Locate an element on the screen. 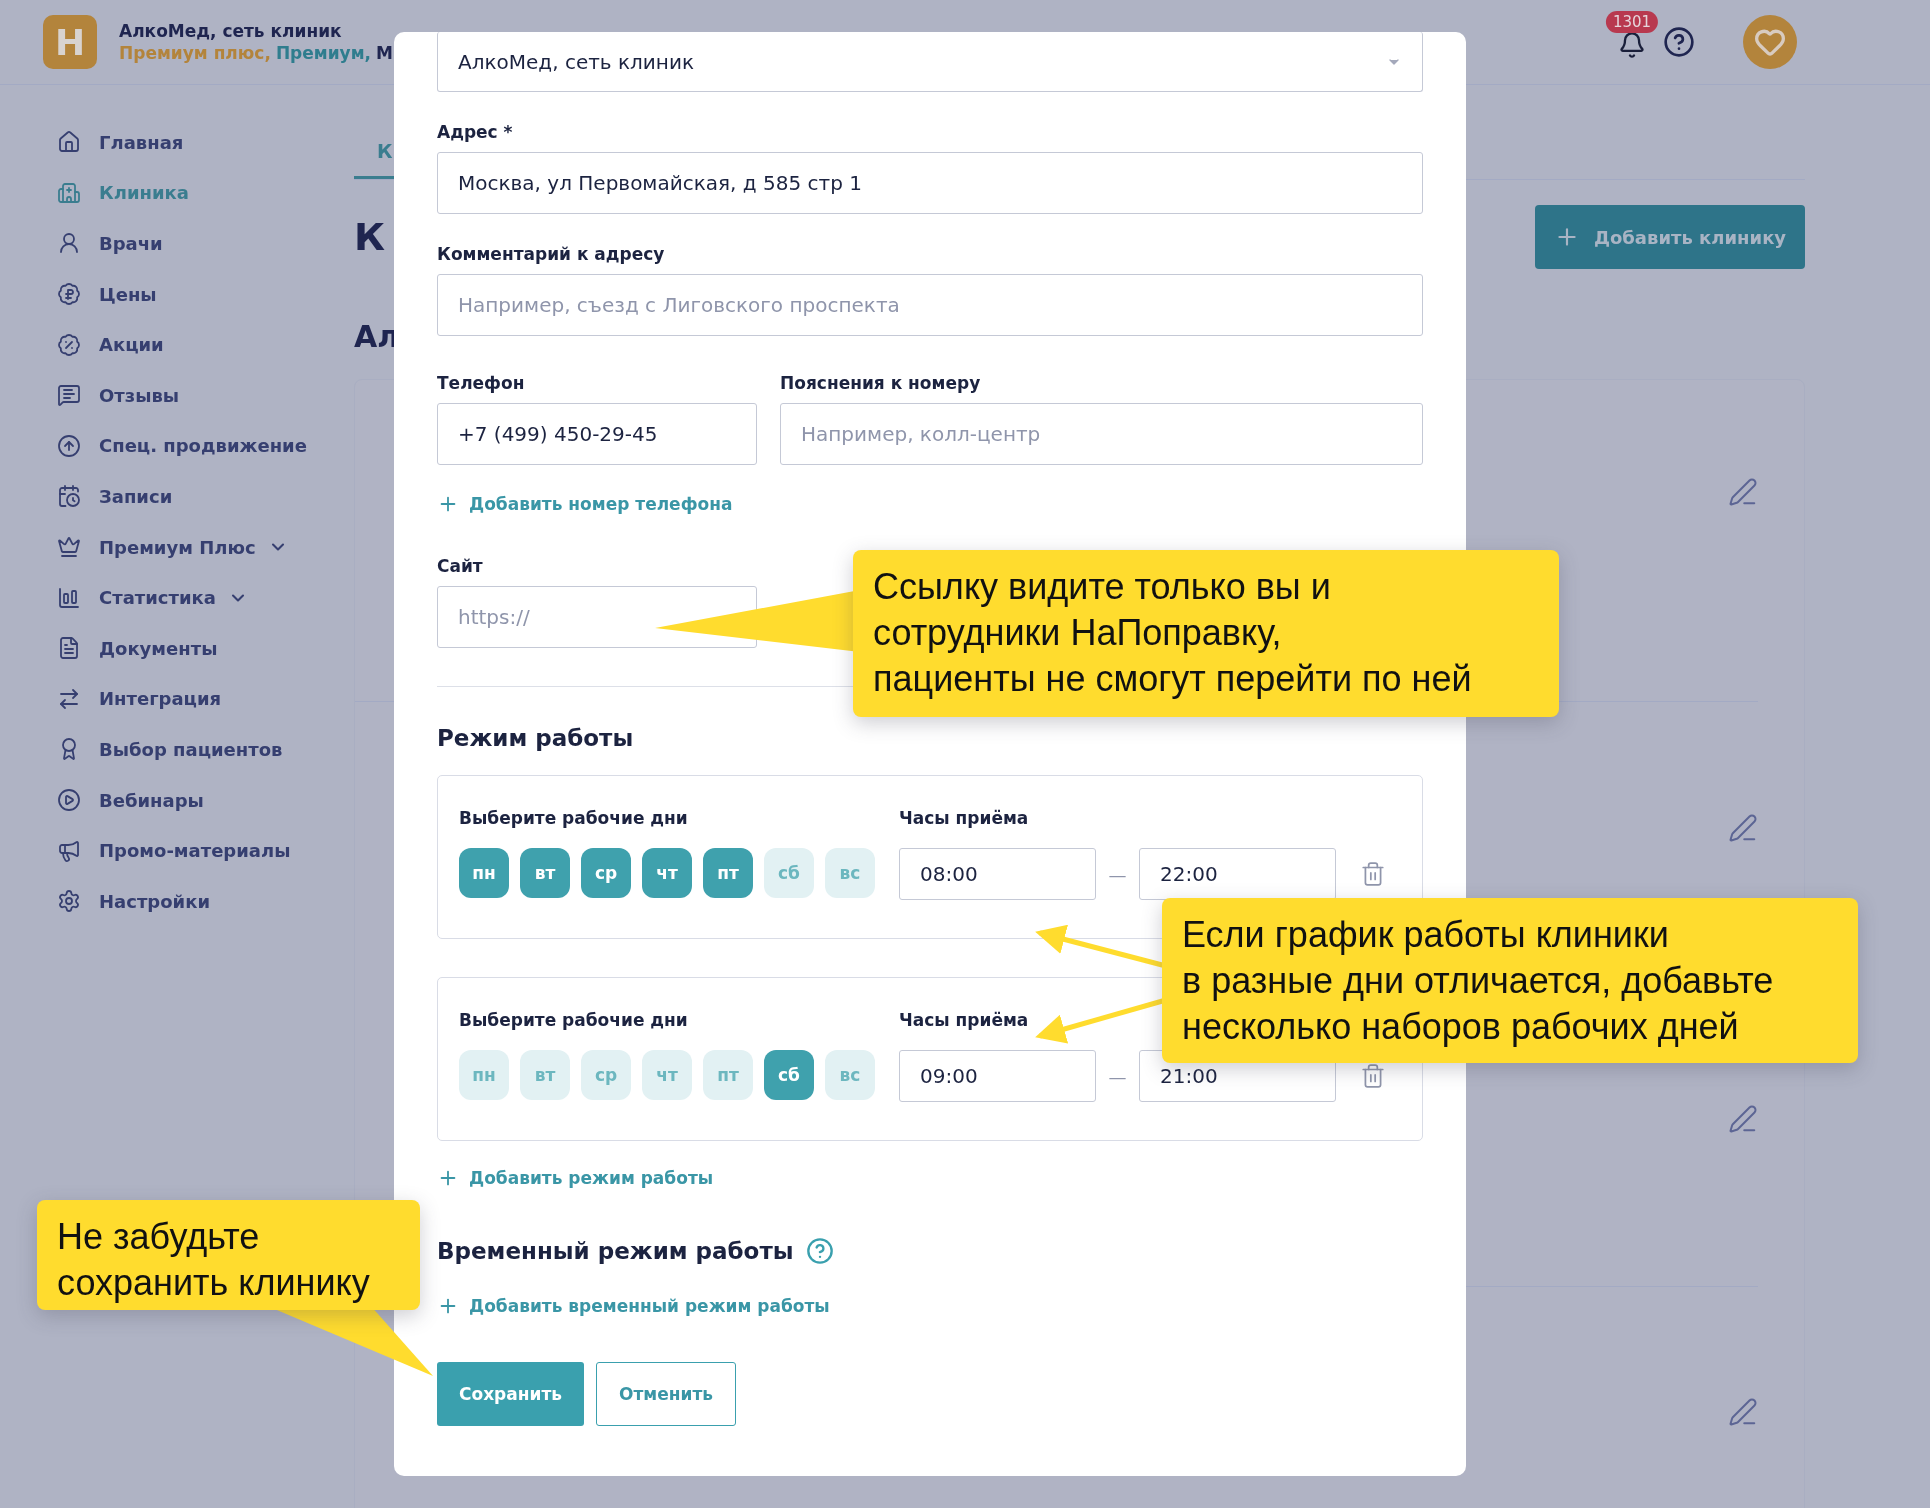  phone-note-field: Например, колл-центр is located at coordinates (1101, 434).